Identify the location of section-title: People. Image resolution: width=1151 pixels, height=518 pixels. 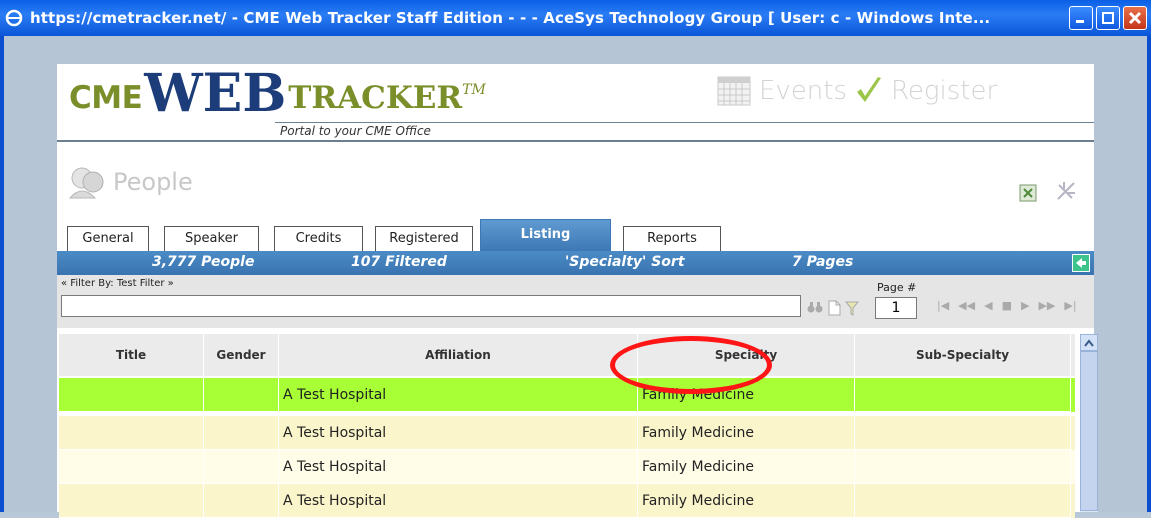
(153, 182).